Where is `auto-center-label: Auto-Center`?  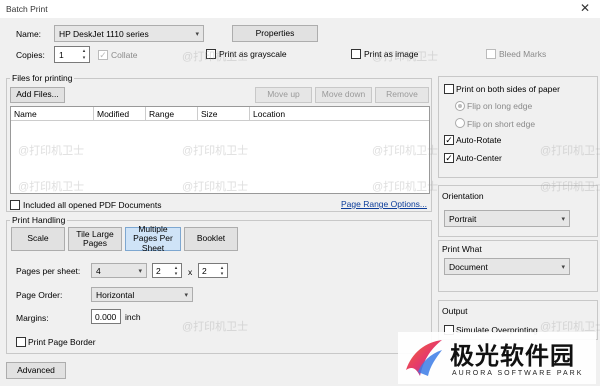
auto-center-label: Auto-Center is located at coordinates (479, 158).